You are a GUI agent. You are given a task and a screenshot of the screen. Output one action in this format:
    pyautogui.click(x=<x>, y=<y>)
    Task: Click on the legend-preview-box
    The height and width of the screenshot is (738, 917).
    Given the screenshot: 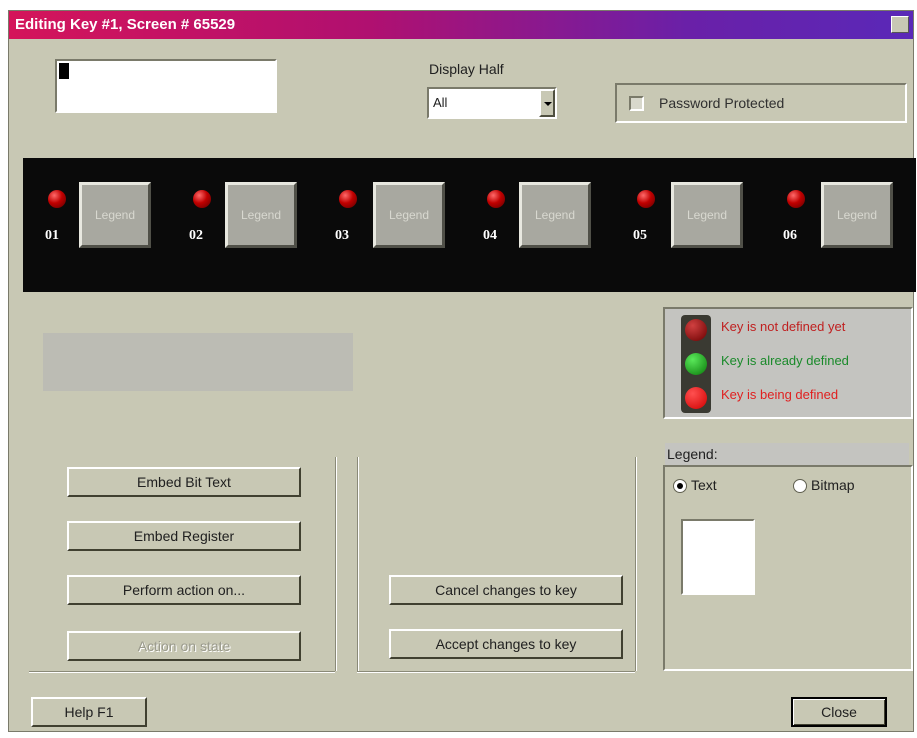 What is the action you would take?
    pyautogui.click(x=718, y=557)
    